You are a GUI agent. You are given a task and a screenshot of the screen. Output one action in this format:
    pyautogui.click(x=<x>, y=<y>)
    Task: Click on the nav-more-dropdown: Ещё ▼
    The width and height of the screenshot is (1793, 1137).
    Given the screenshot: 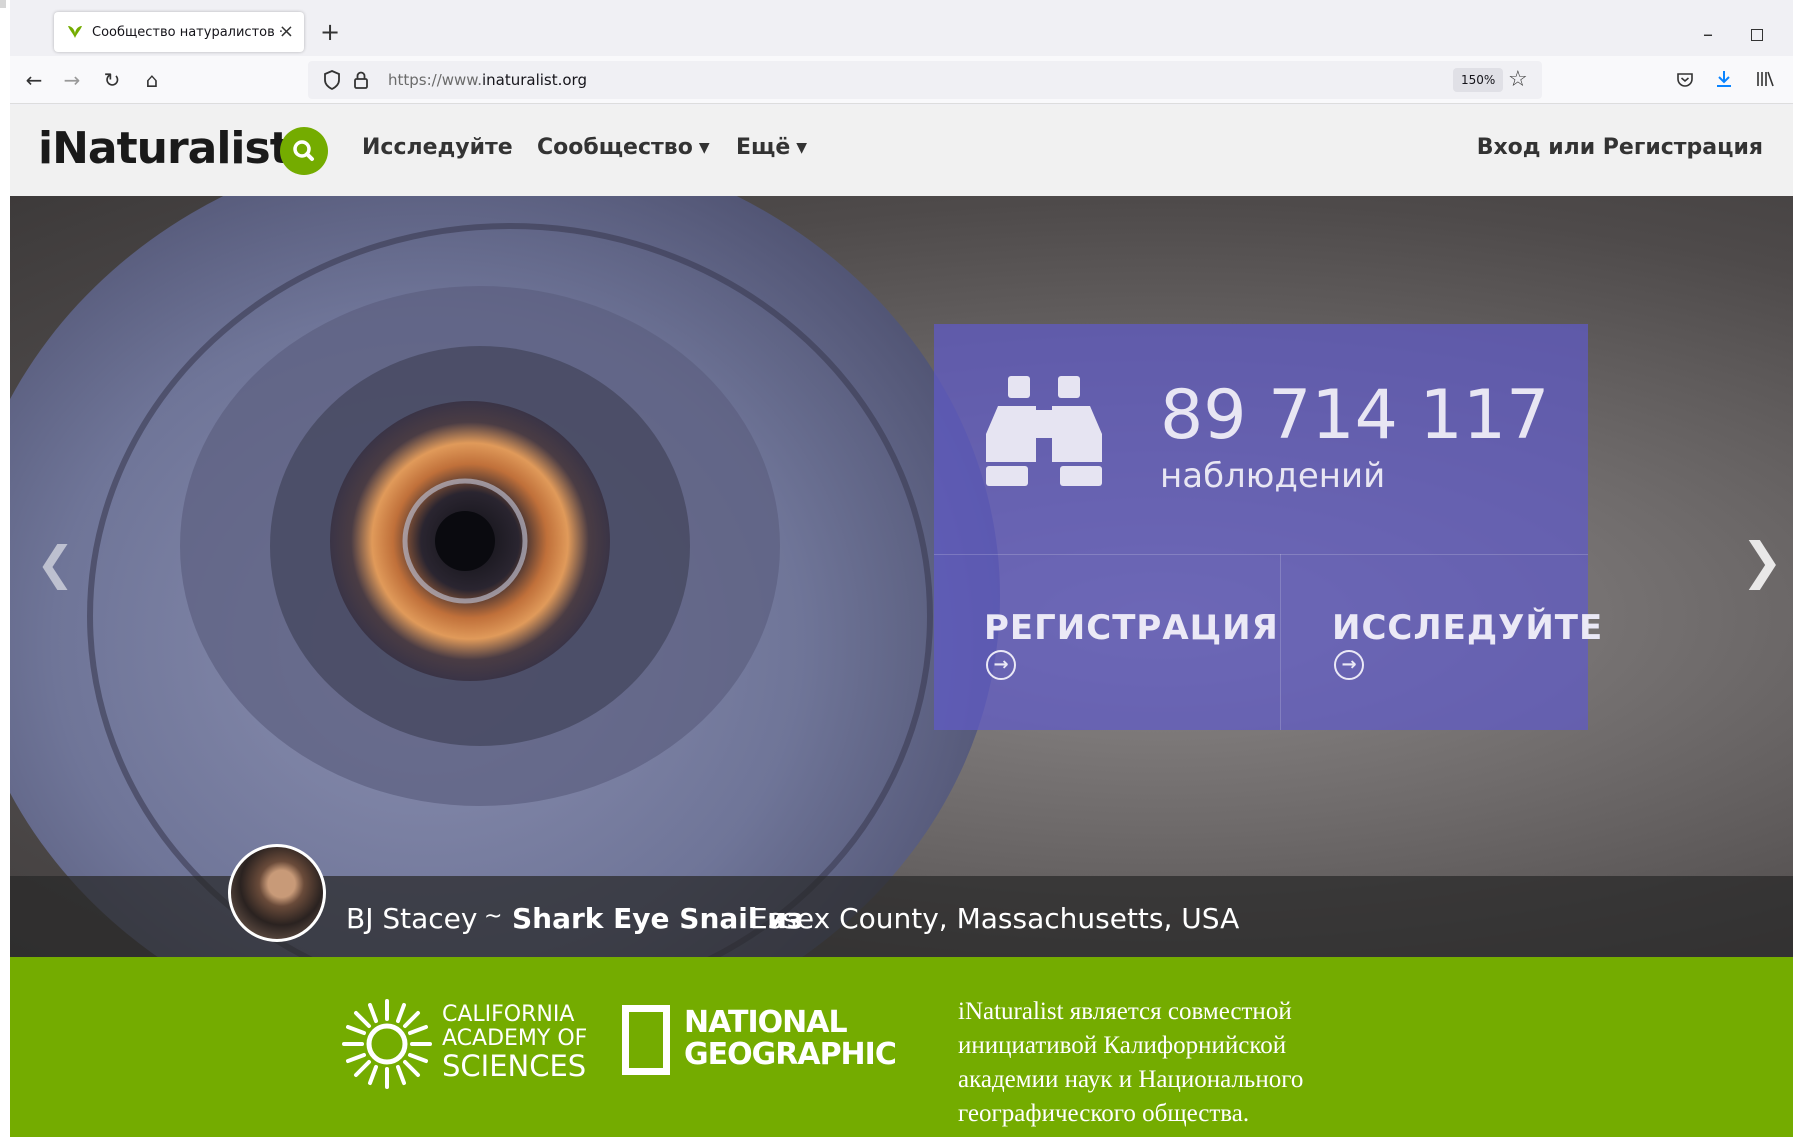 What is the action you would take?
    pyautogui.click(x=771, y=147)
    